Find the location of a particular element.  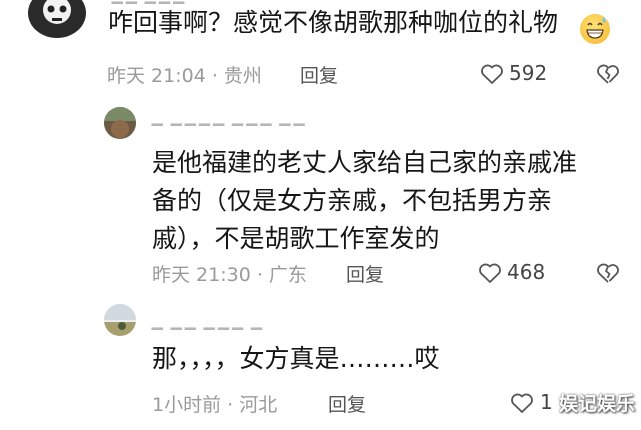

comment-1-time: 昨天 21:04 is located at coordinates (156, 76).